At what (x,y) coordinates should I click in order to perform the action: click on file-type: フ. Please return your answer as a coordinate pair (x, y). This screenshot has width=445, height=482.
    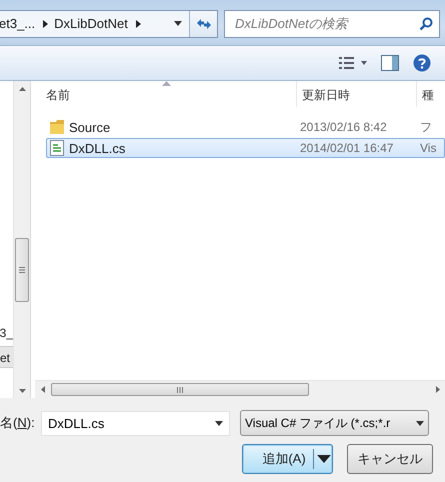
    Looking at the image, I should click on (426, 127).